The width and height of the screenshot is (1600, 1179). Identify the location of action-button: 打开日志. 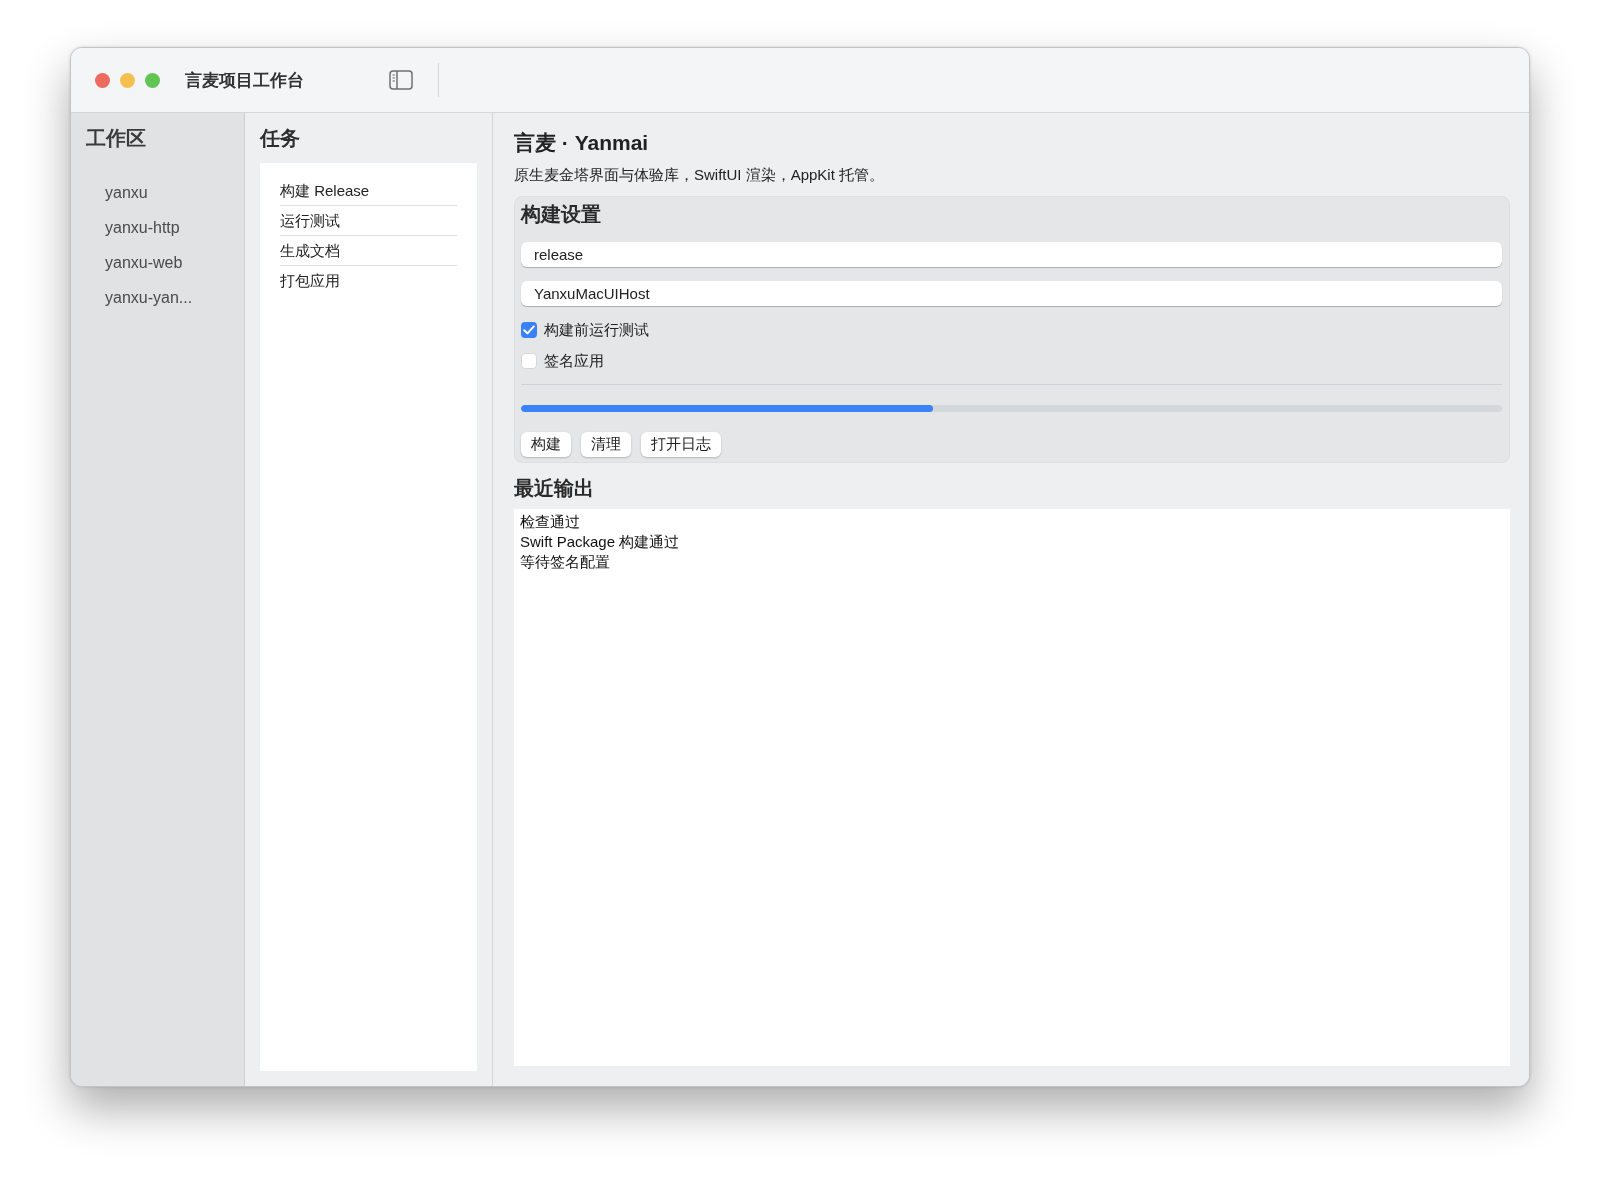
(681, 444).